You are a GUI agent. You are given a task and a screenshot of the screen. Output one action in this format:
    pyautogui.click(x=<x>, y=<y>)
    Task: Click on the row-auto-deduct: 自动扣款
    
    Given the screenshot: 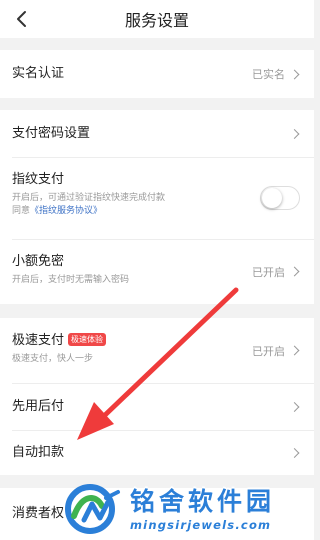 What is the action you would take?
    pyautogui.click(x=157, y=452)
    